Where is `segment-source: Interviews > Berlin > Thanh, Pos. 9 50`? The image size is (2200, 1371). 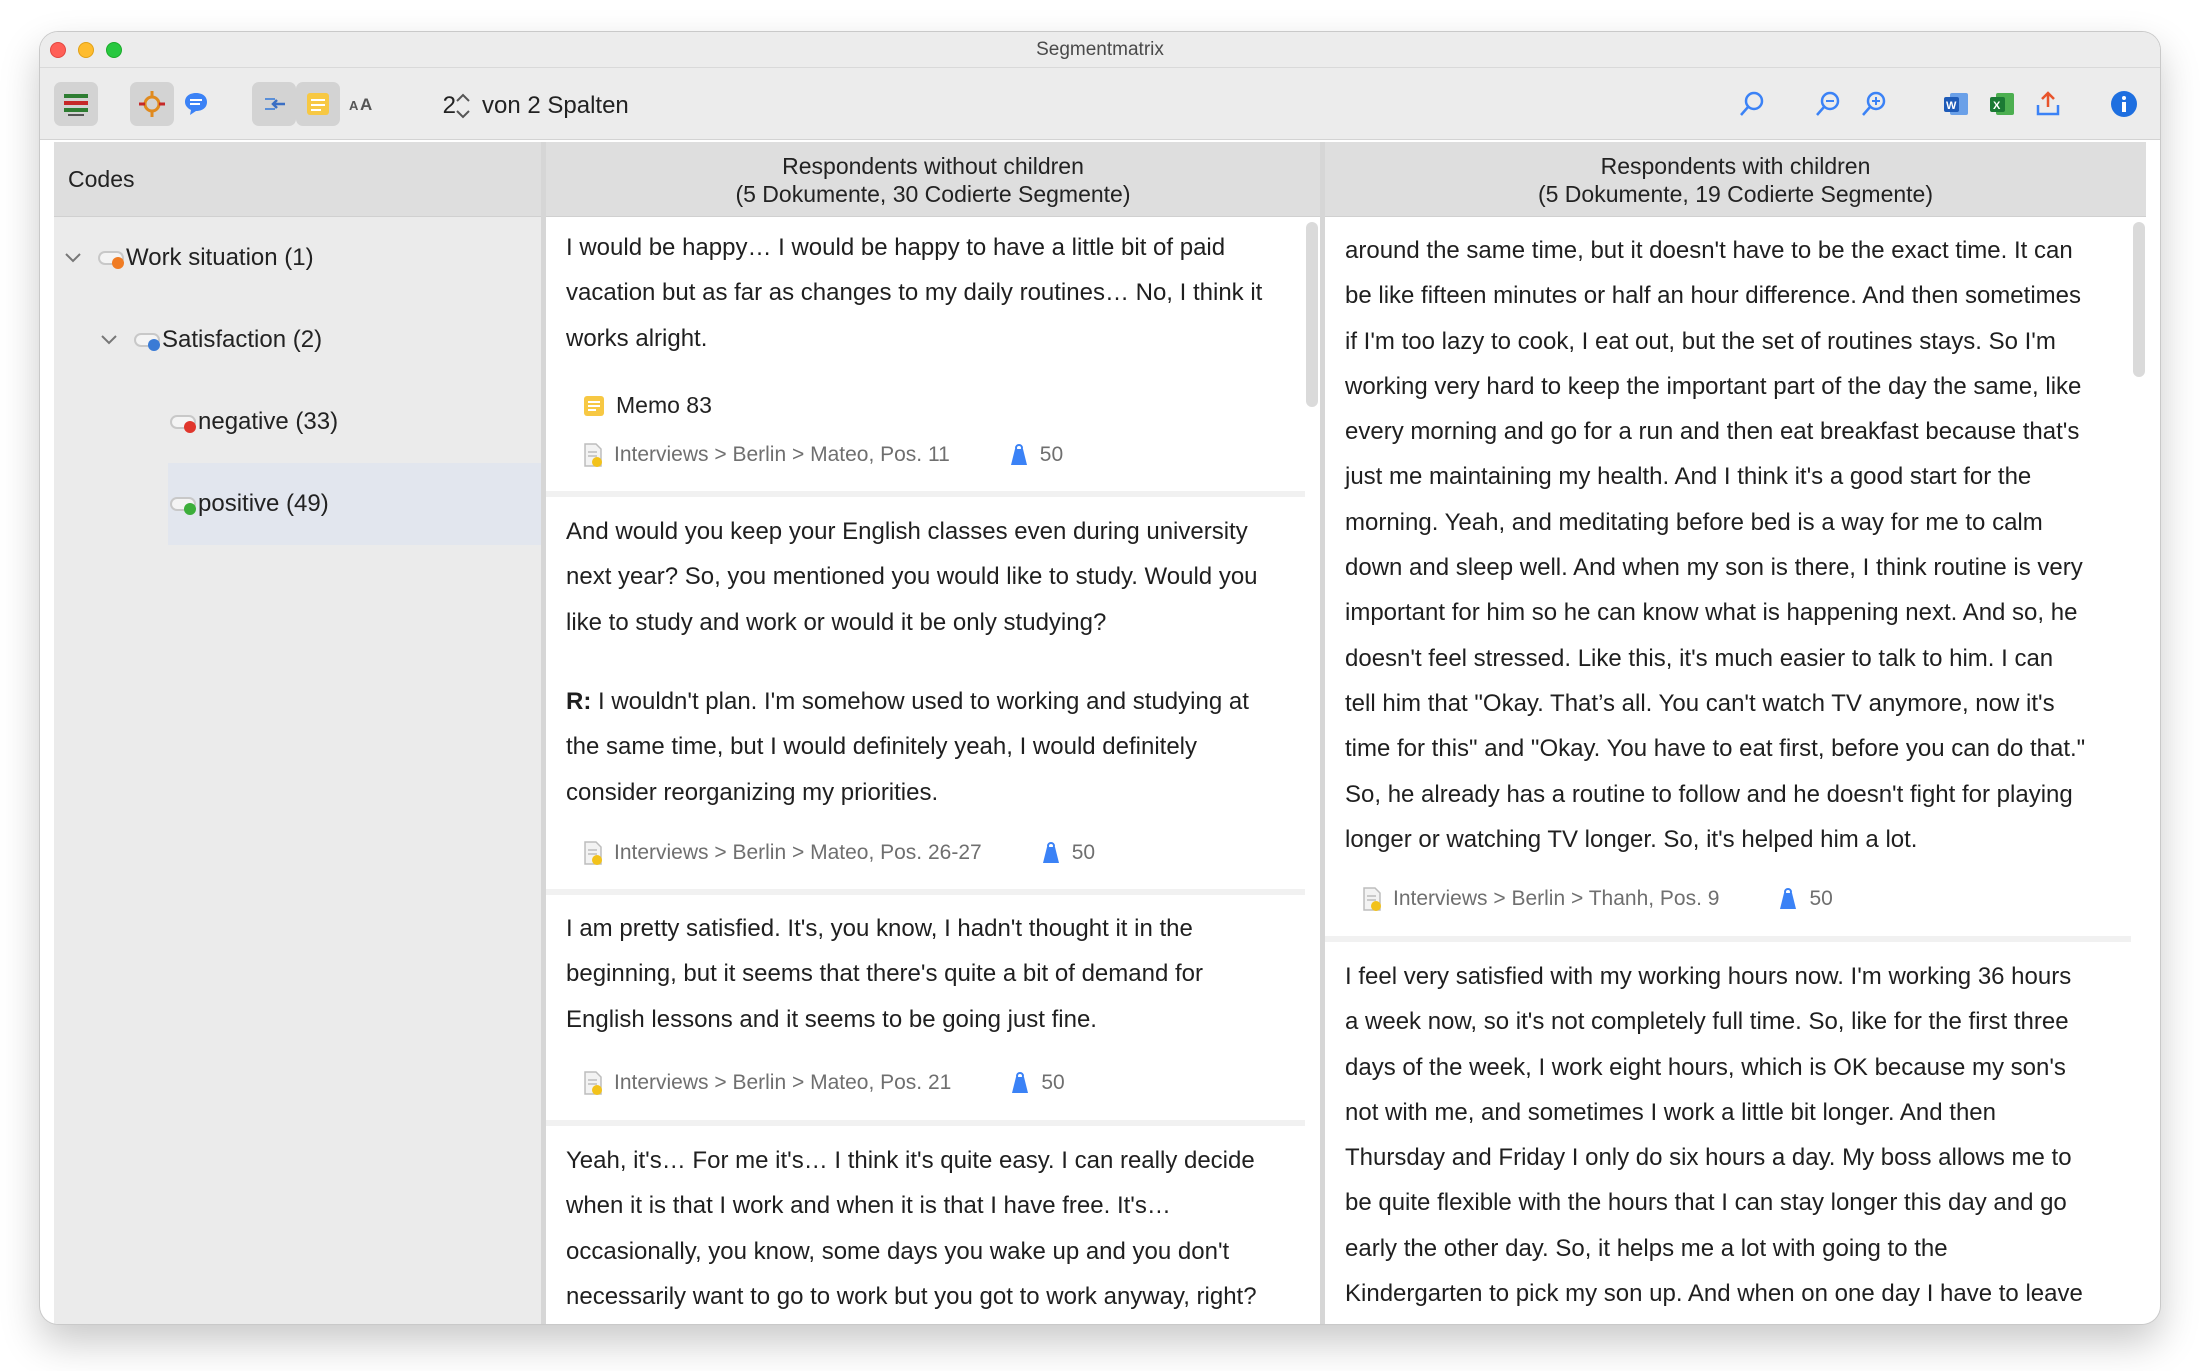
segment-source: Interviews > Berlin > Thanh, Pos. 9 50 is located at coordinates (1597, 899).